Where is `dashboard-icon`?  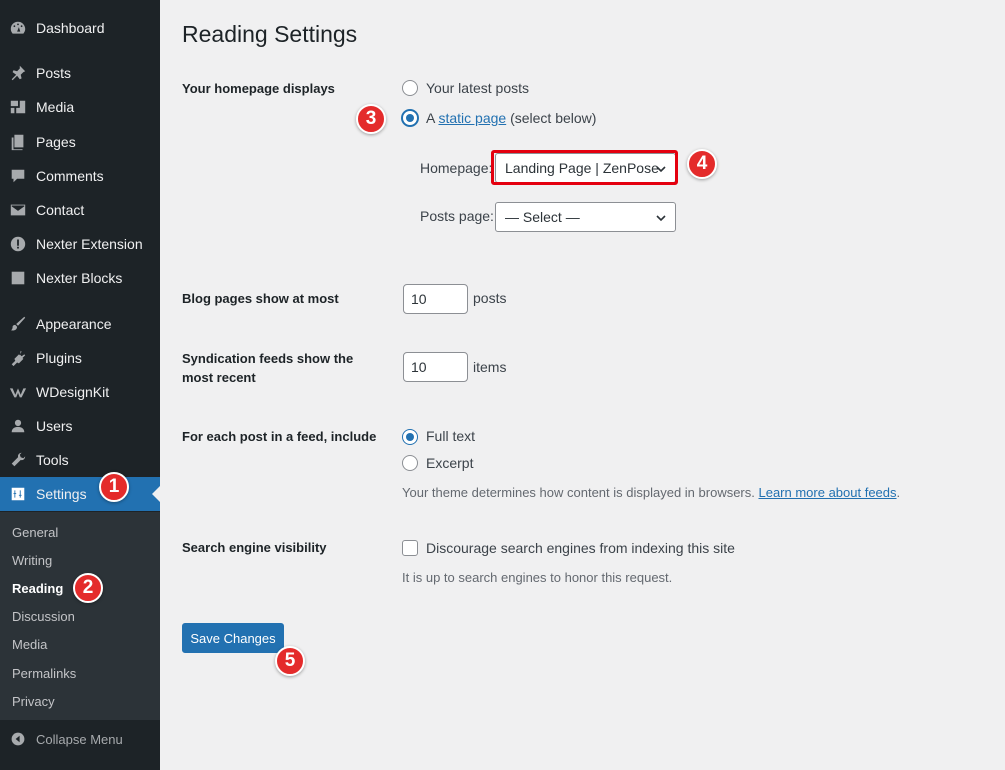 dashboard-icon is located at coordinates (18, 28).